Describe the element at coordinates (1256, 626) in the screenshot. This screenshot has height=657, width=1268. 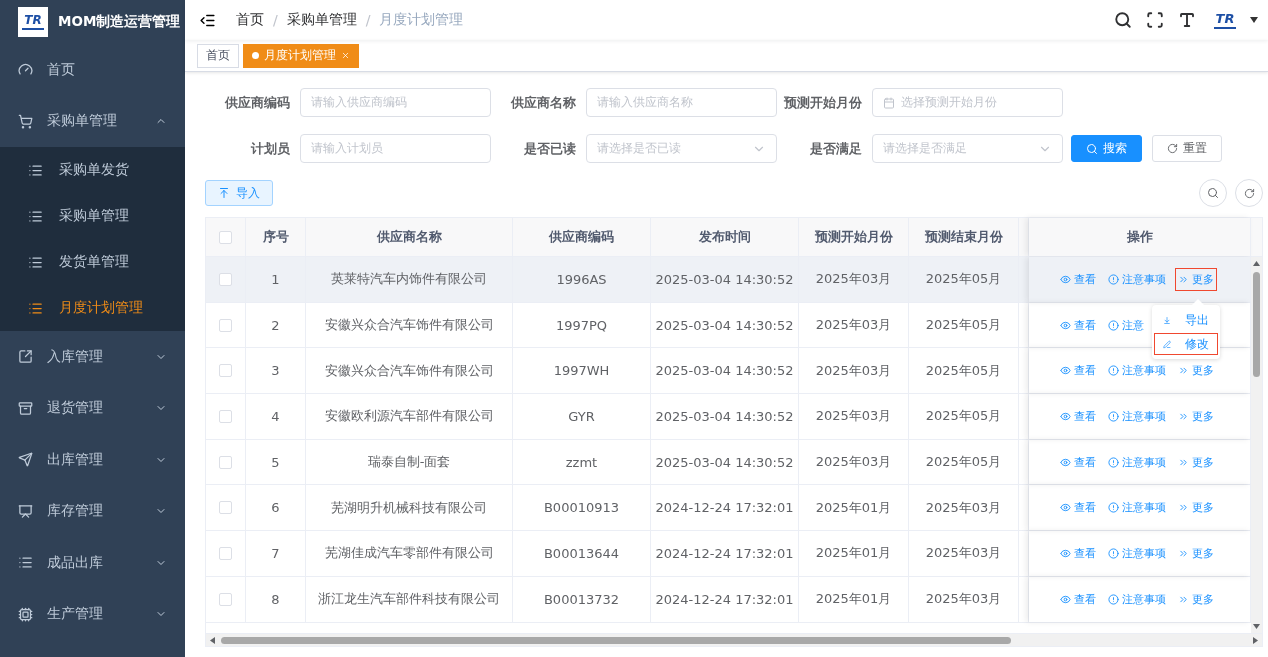
I see `scroll-down-icon` at that location.